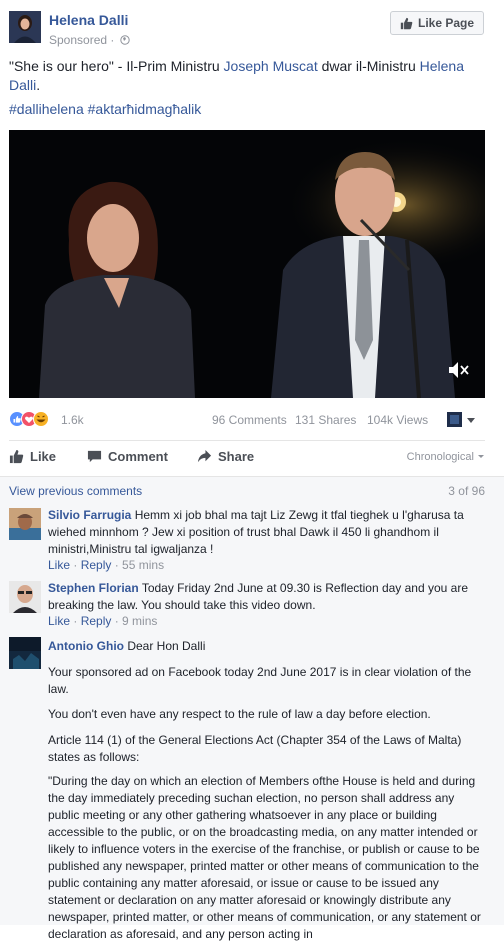  What do you see at coordinates (105, 109) in the screenshot?
I see `hashtags: #dallihelena #aktarħidmagħalik` at bounding box center [105, 109].